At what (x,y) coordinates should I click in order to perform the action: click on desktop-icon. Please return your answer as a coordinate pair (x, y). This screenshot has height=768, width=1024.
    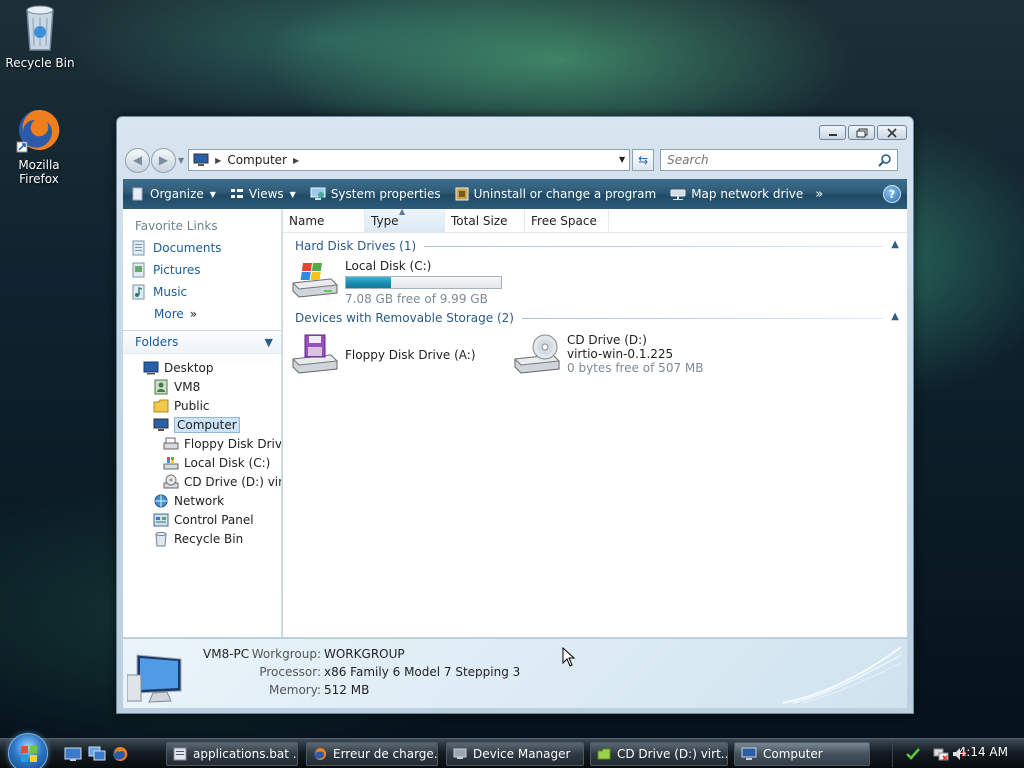
    Looking at the image, I should click on (151, 367).